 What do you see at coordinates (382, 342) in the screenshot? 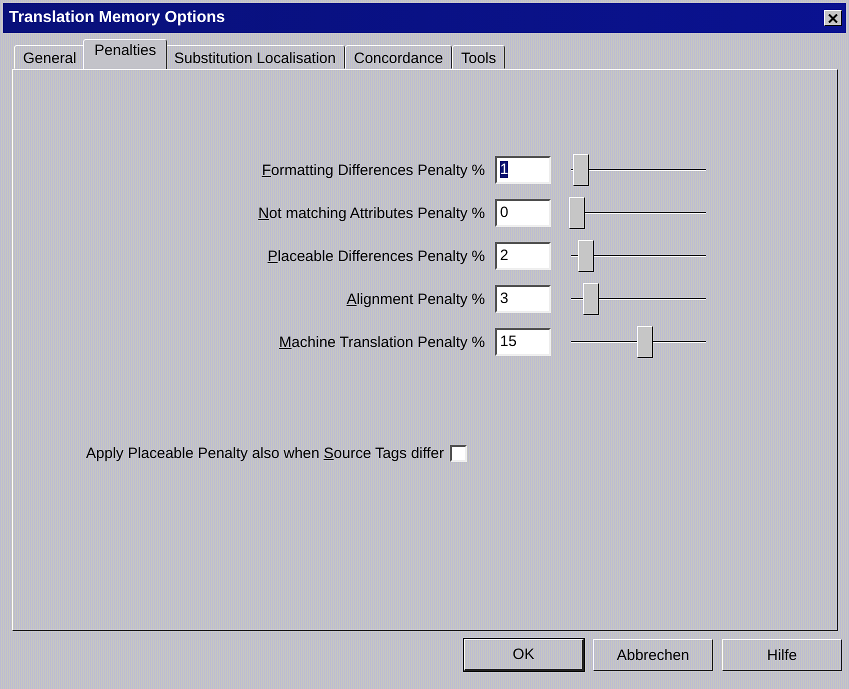
I see `field-label: Machine Translation Penalty %` at bounding box center [382, 342].